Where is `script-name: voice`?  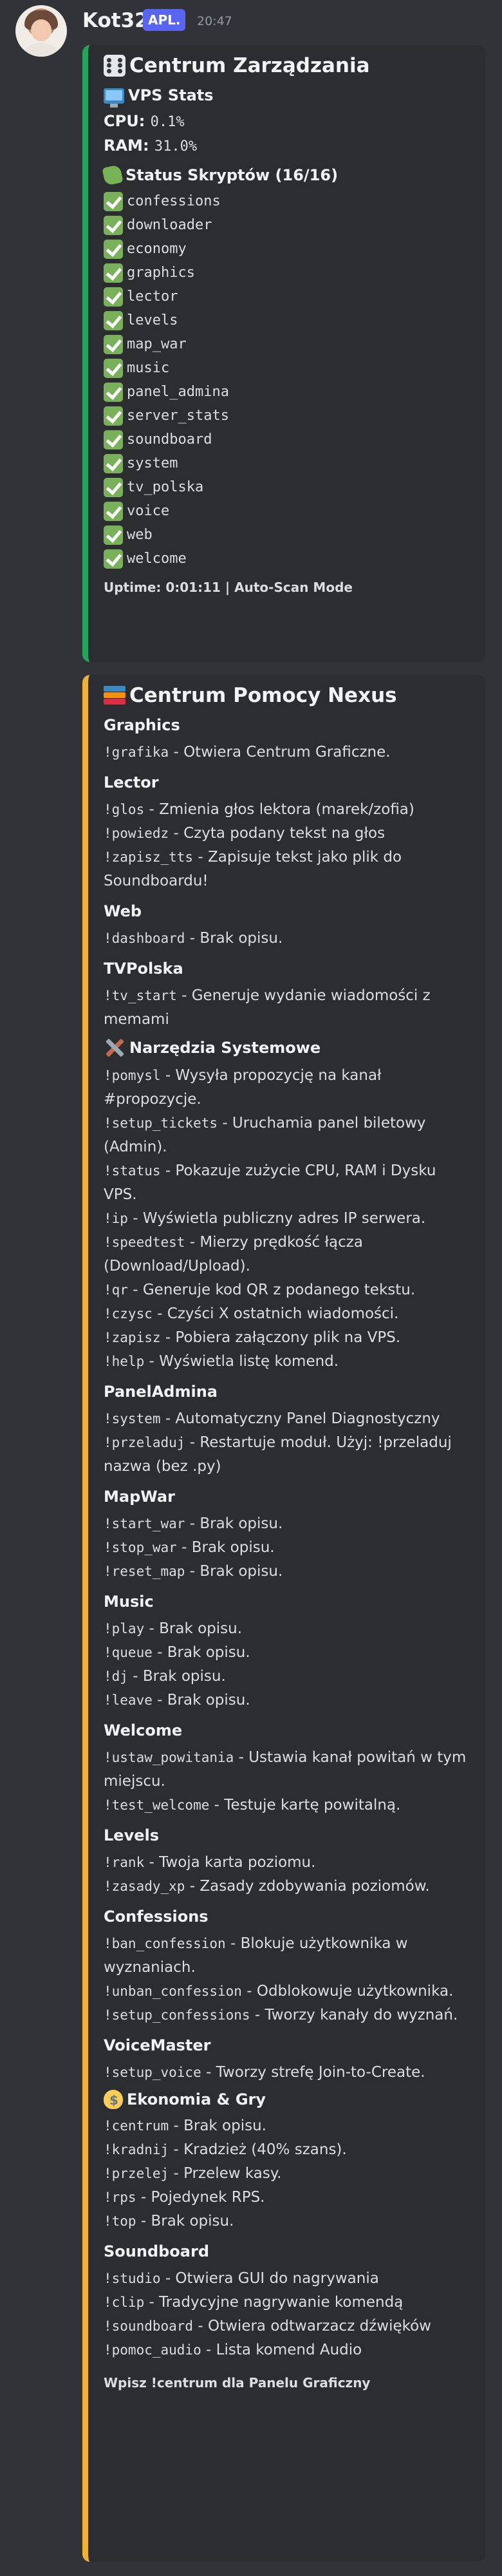 script-name: voice is located at coordinates (148, 511).